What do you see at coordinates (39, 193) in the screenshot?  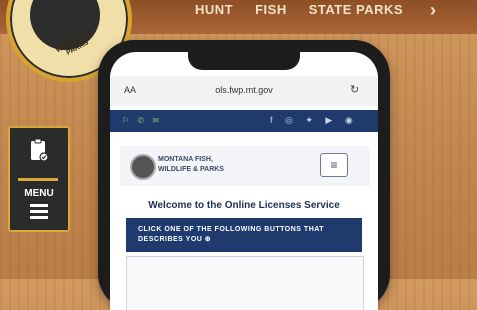 I see `menu-label: MENU` at bounding box center [39, 193].